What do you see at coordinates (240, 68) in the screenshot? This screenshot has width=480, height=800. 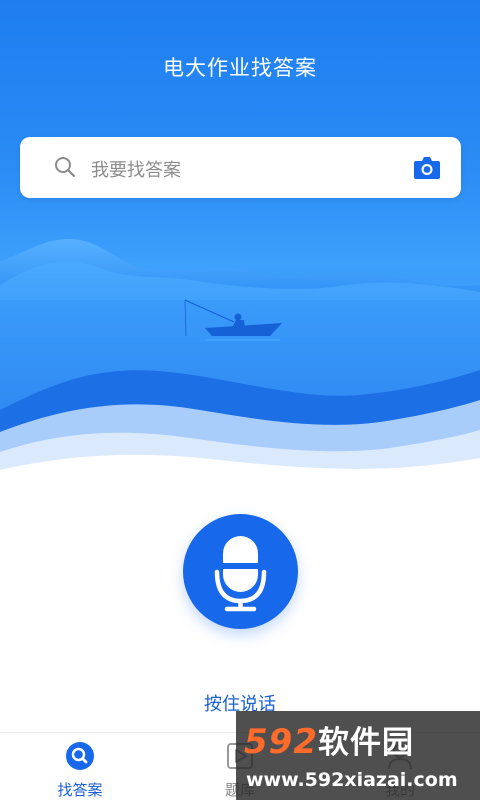 I see `page-title: 电大作业找答案` at bounding box center [240, 68].